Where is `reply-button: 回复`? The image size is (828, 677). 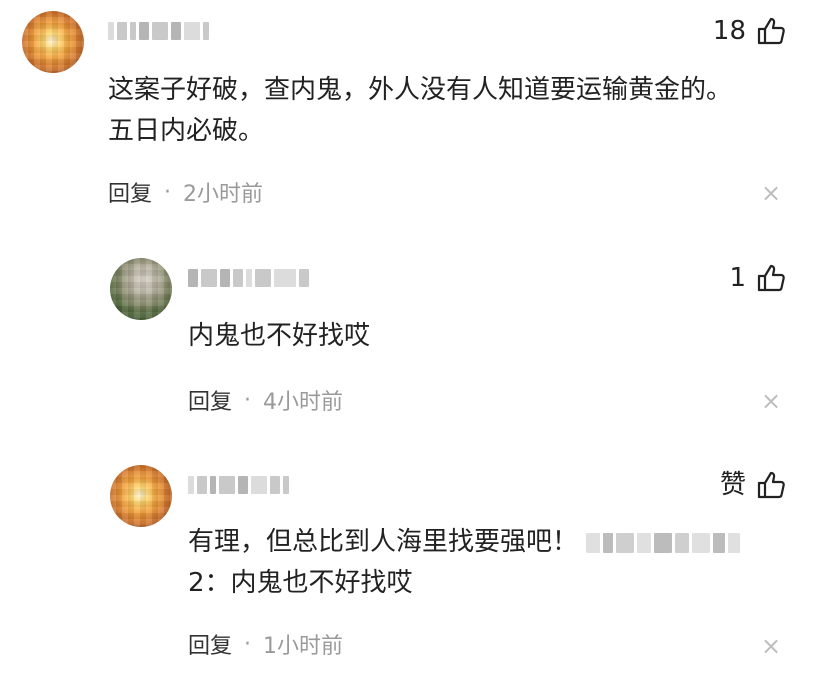 reply-button: 回复 is located at coordinates (210, 644).